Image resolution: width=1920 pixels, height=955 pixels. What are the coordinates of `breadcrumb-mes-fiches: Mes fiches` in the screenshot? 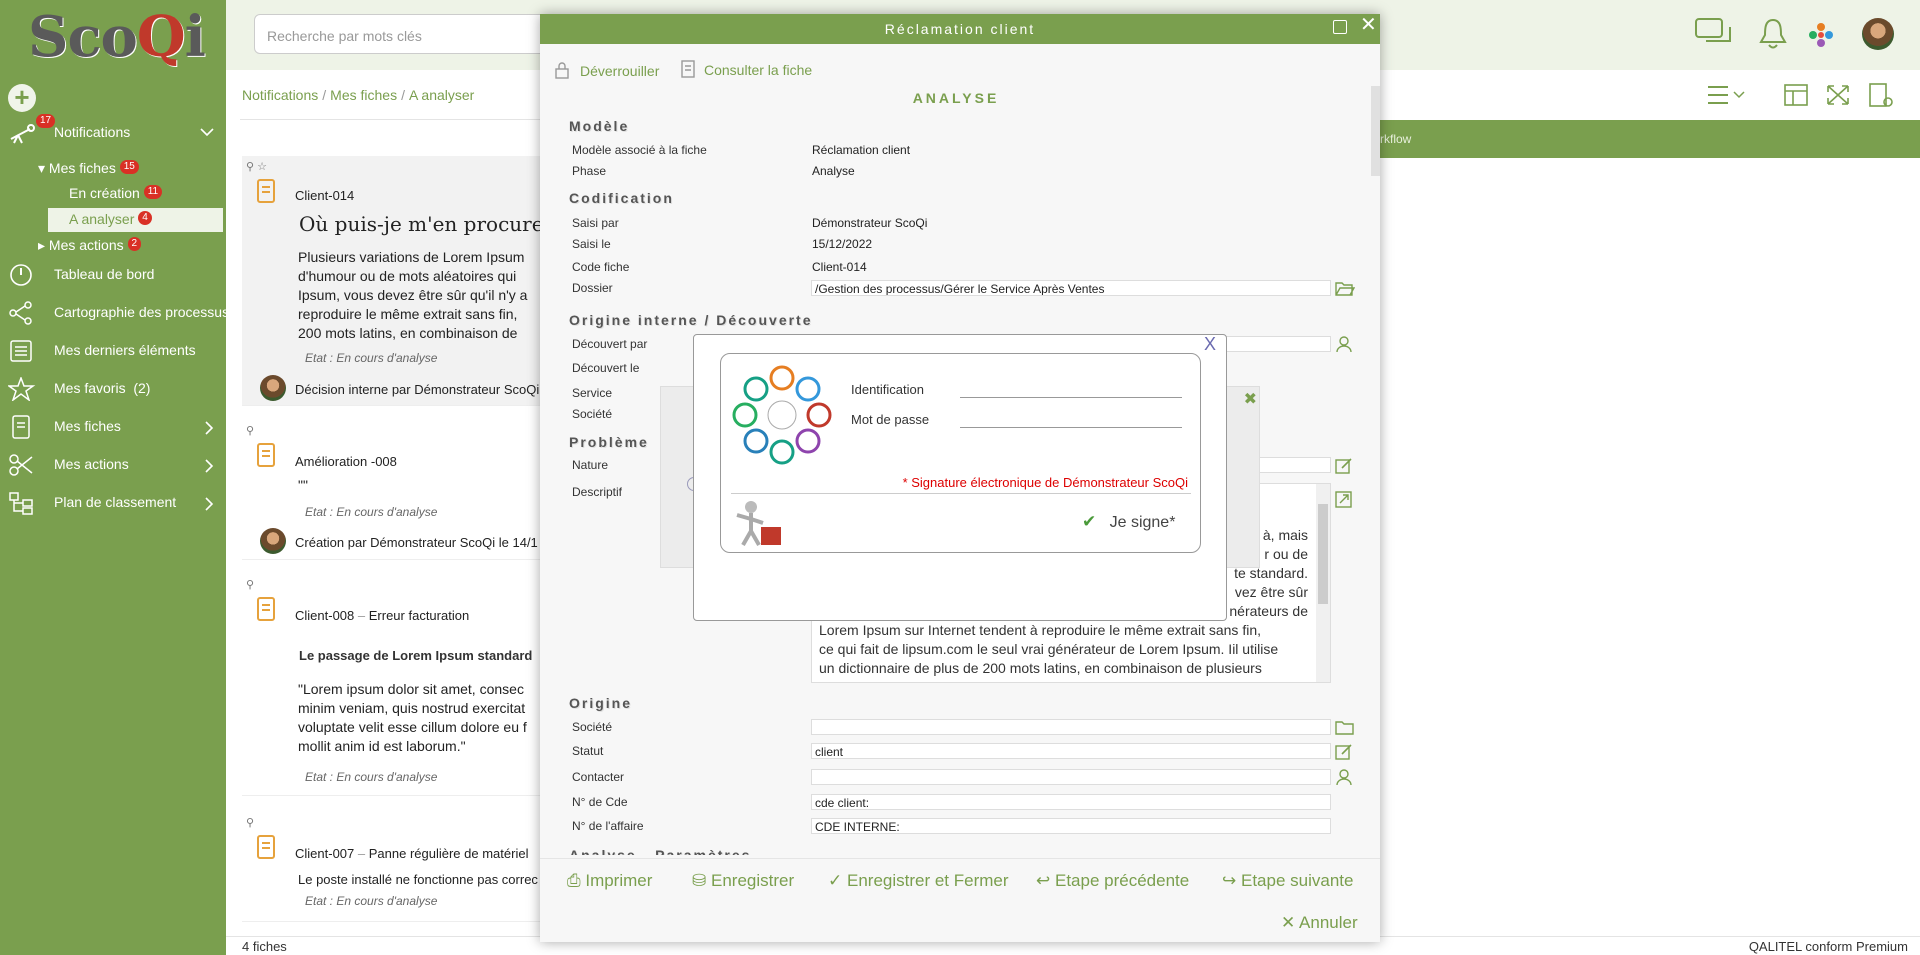 It's located at (363, 95).